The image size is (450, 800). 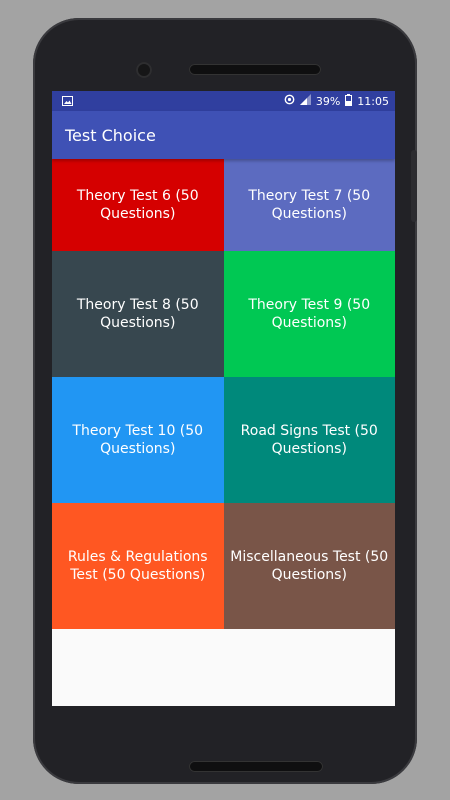 I want to click on sync-icon, so click(x=289, y=101).